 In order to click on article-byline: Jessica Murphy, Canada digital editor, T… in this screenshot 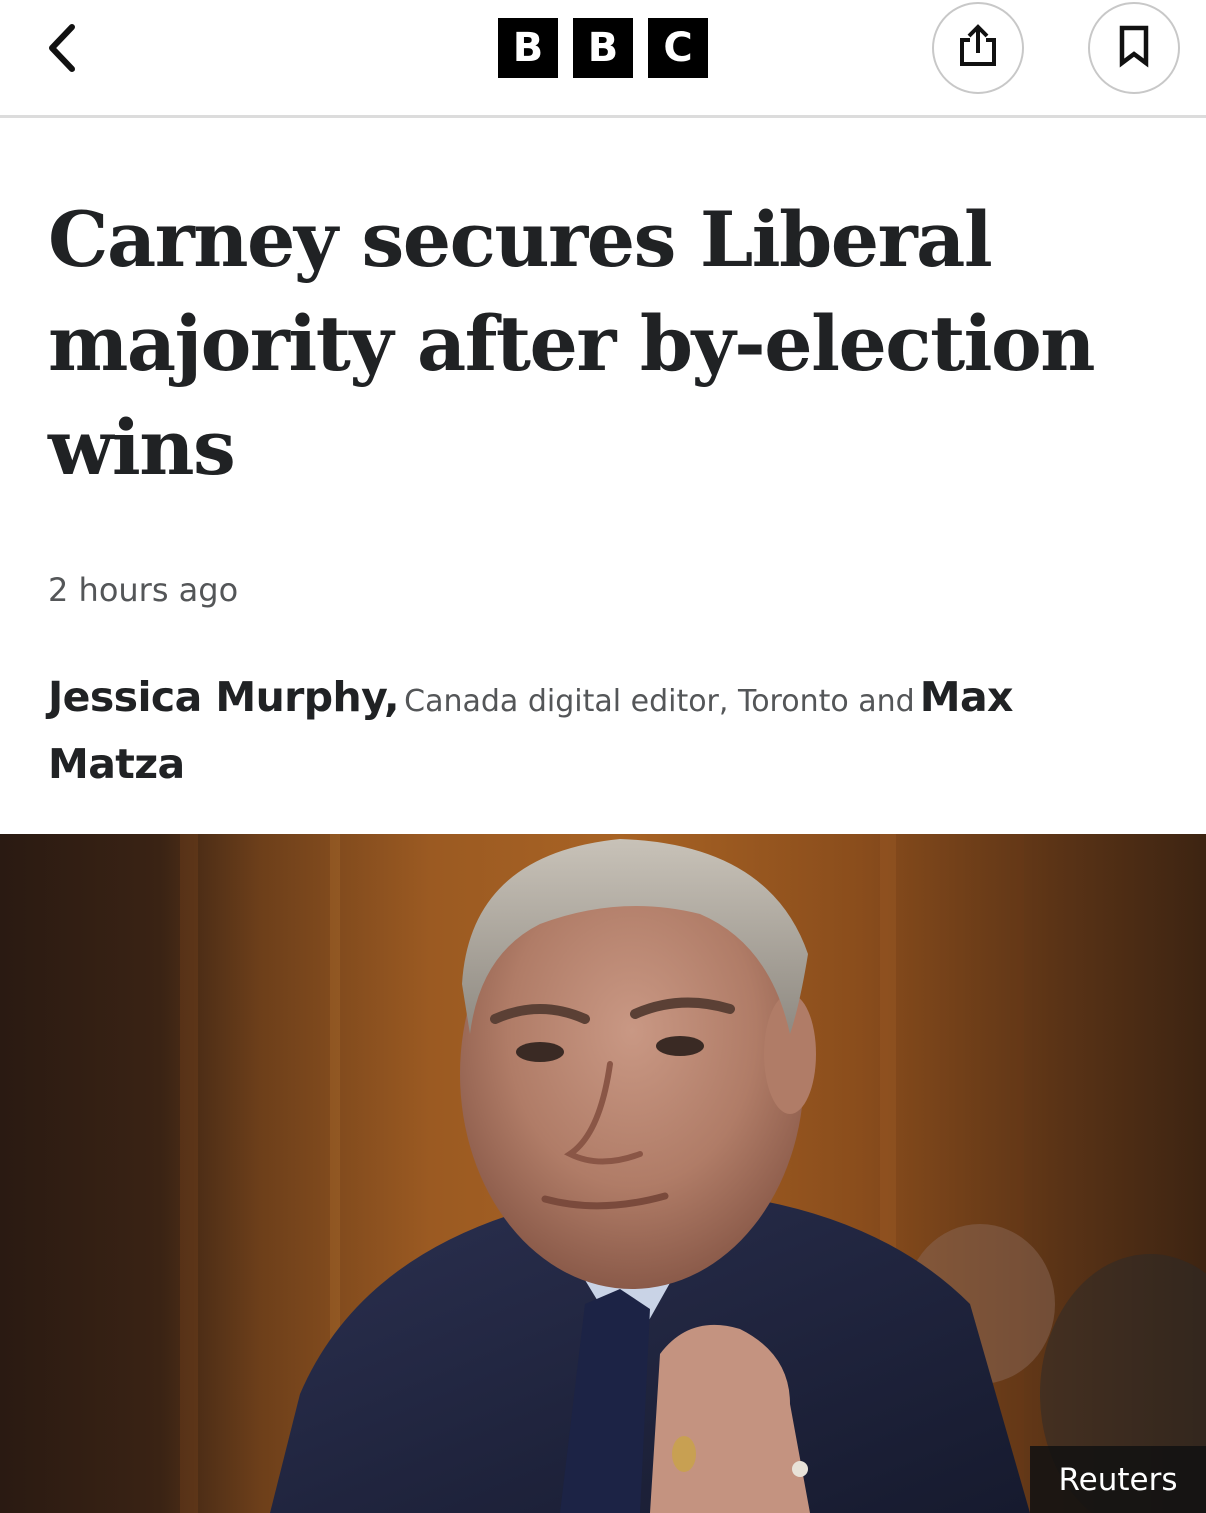, I will do `click(603, 735)`.